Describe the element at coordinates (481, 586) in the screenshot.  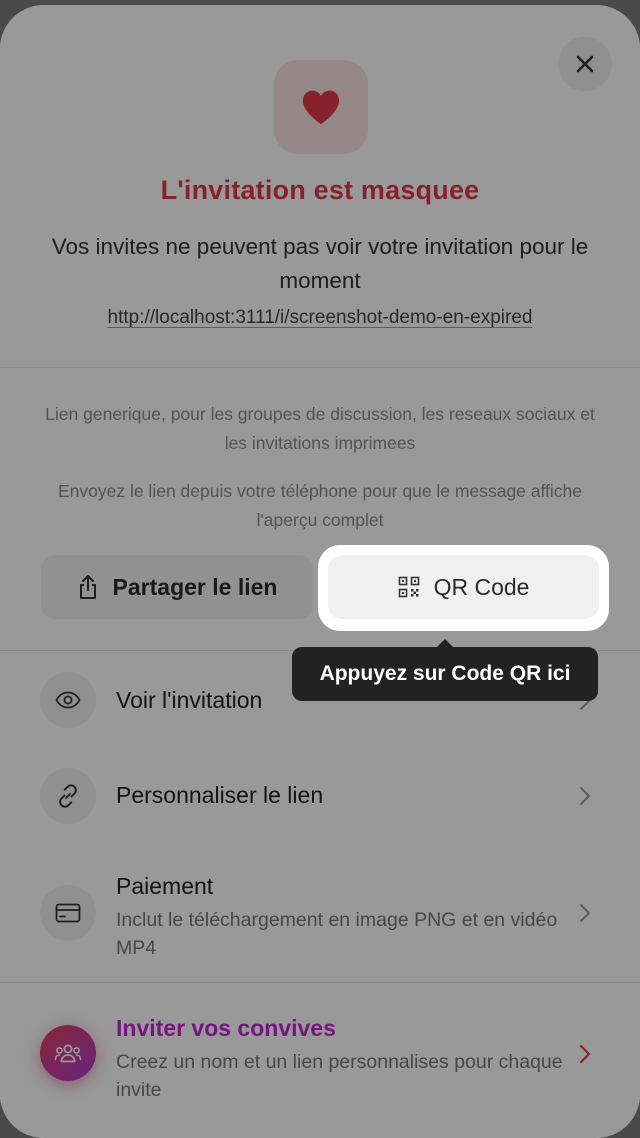
I see `qr-code-label: QR Code` at that location.